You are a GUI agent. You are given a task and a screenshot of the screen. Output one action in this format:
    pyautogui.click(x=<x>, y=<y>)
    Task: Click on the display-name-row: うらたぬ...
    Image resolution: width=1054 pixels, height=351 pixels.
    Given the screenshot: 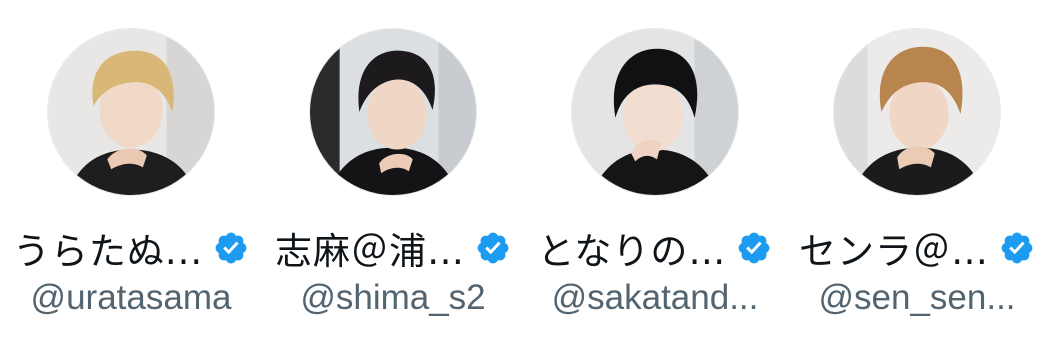 What is the action you would take?
    pyautogui.click(x=131, y=248)
    